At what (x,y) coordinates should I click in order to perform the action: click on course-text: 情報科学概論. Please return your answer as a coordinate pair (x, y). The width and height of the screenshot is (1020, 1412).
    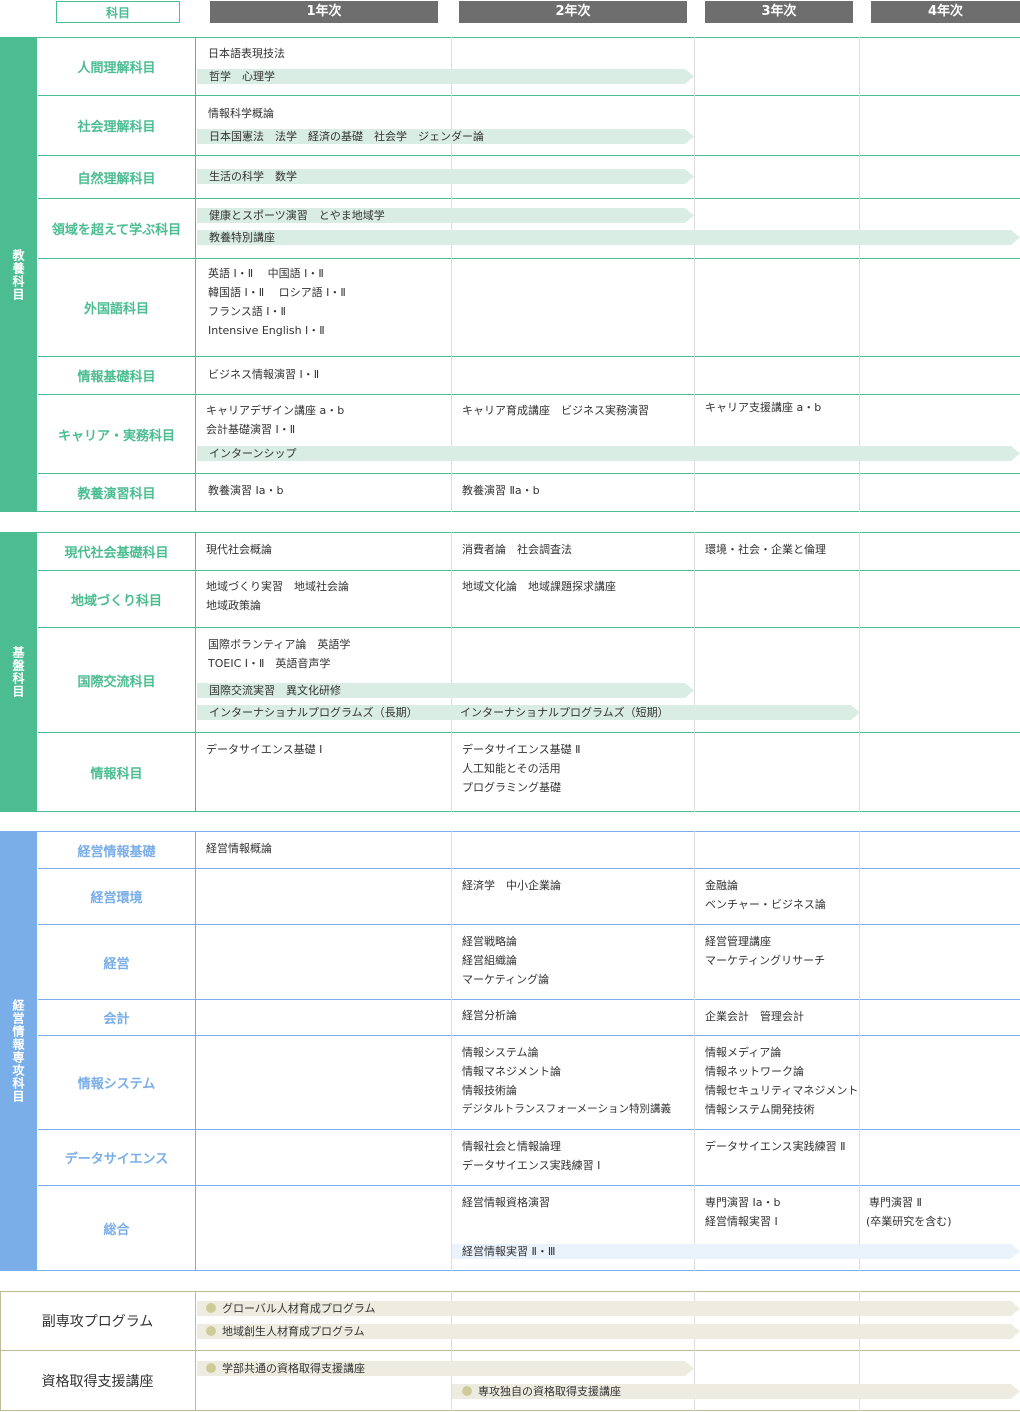
    Looking at the image, I should click on (241, 113).